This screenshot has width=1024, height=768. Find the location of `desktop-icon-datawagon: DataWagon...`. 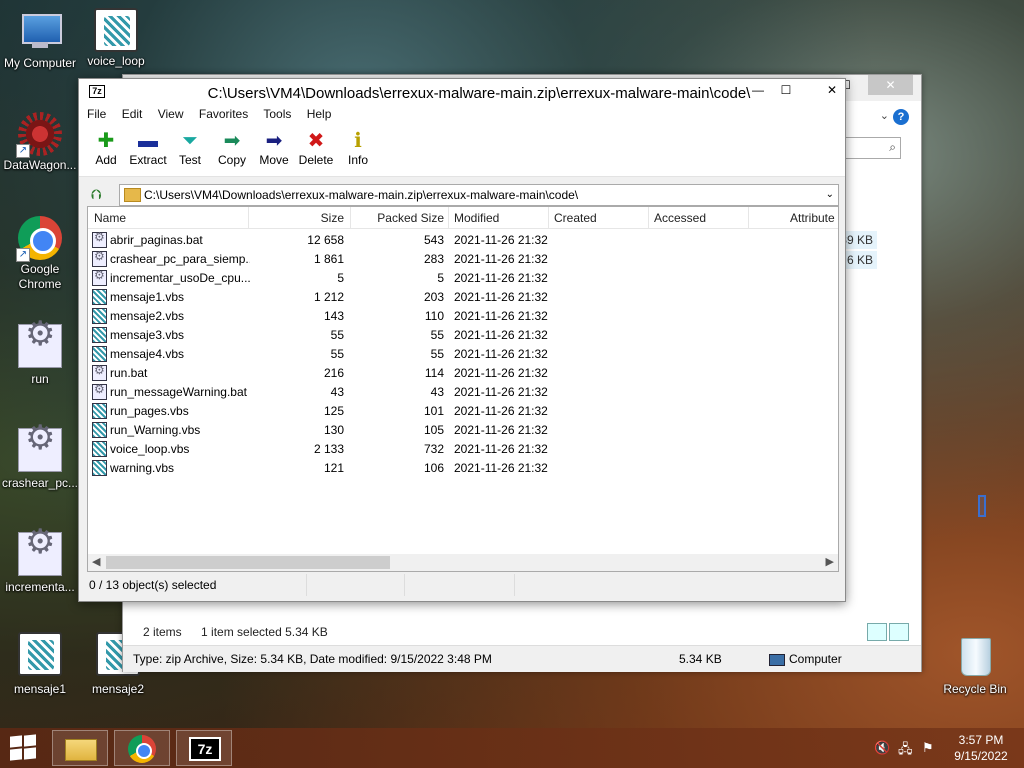

desktop-icon-datawagon: DataWagon... is located at coordinates (40, 142).